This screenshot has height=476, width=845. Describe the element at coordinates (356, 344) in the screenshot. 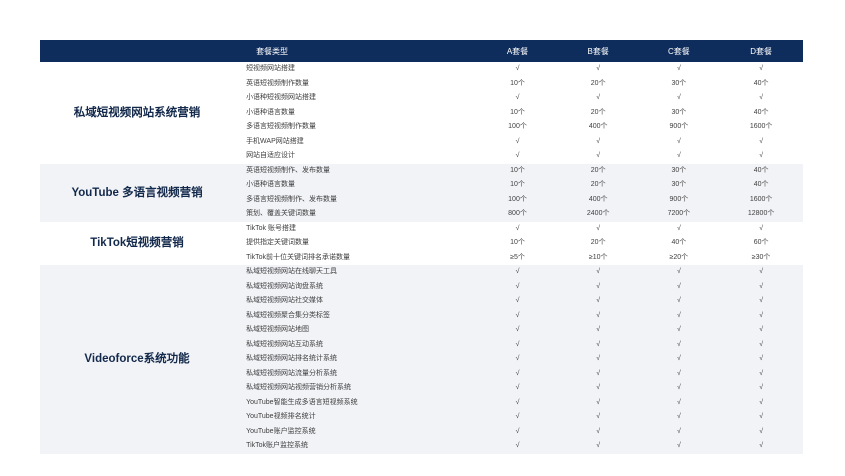

I see `feature-label: 私域短视频网站互动系统` at that location.